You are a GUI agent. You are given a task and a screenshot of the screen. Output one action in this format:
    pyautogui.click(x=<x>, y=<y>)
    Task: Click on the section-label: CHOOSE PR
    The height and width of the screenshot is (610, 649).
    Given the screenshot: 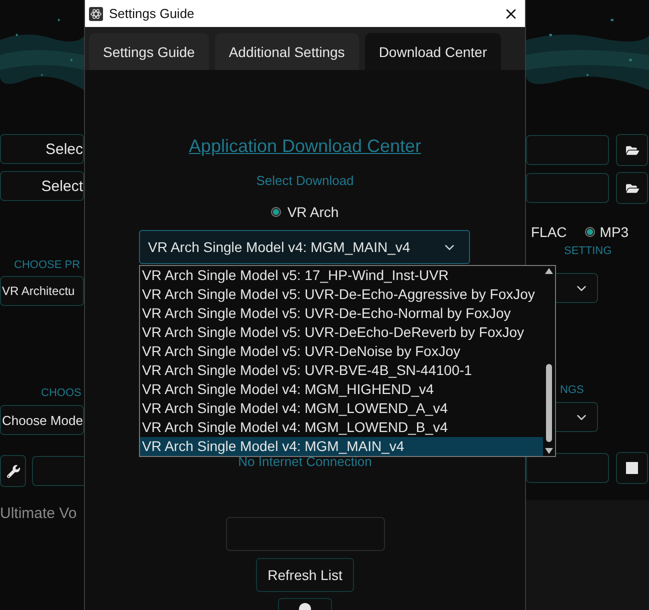 What is the action you would take?
    pyautogui.click(x=47, y=265)
    